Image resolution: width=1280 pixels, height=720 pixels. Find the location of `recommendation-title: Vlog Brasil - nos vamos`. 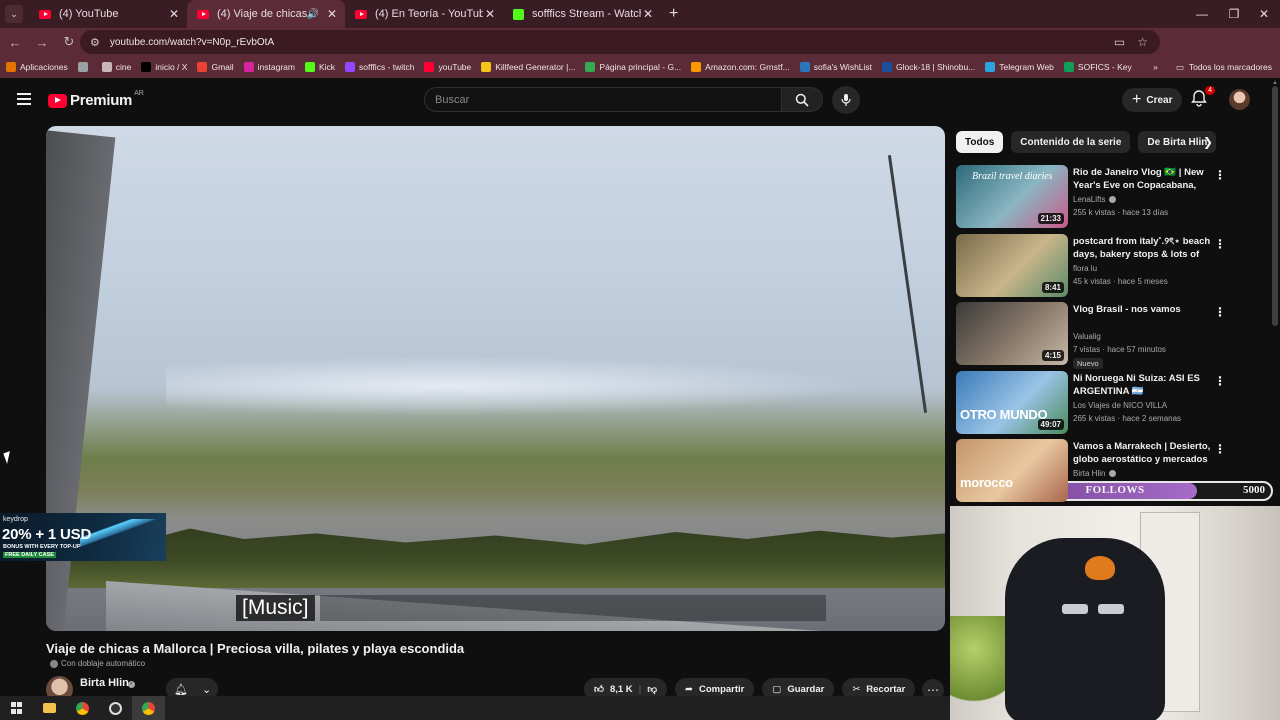

recommendation-title: Vlog Brasil - nos vamos is located at coordinates (1142, 309).